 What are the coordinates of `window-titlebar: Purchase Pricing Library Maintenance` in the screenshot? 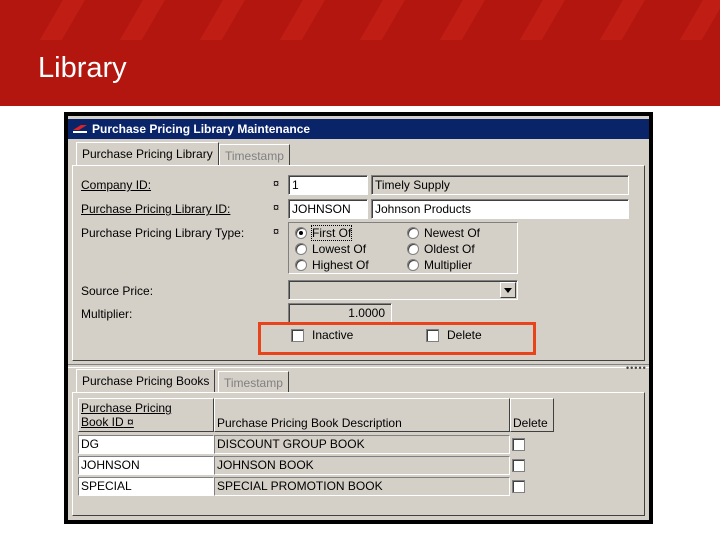 It's located at (358, 129).